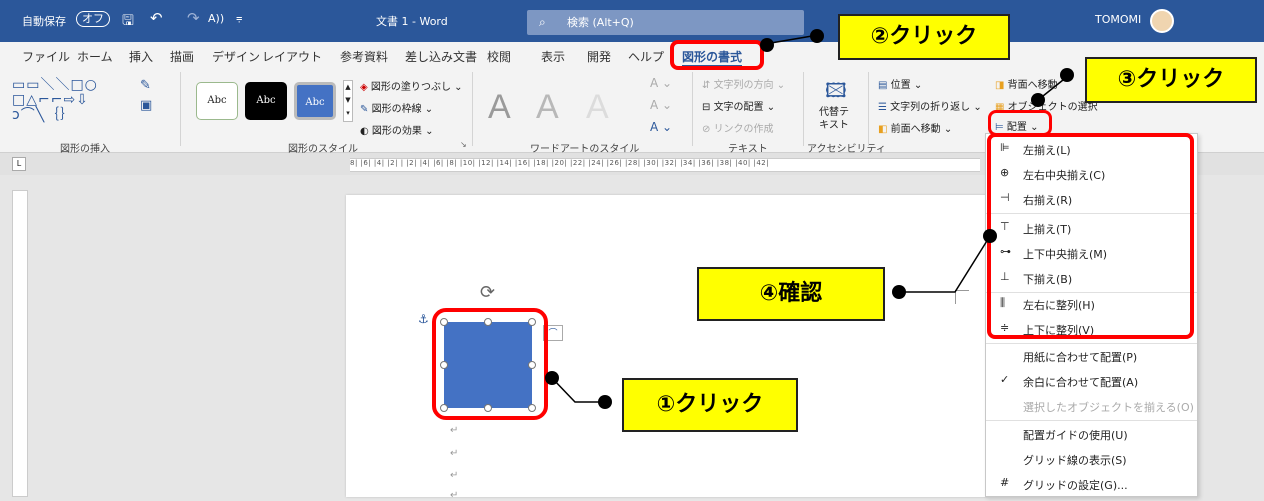 The width and height of the screenshot is (1264, 501). What do you see at coordinates (1171, 80) in the screenshot?
I see `callout-step-3: ③クリック` at bounding box center [1171, 80].